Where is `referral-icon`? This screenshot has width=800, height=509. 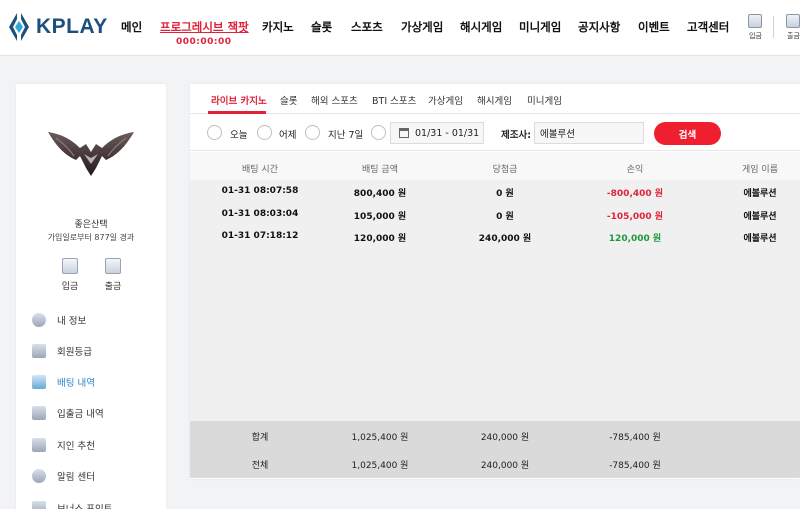
referral-icon is located at coordinates (39, 445).